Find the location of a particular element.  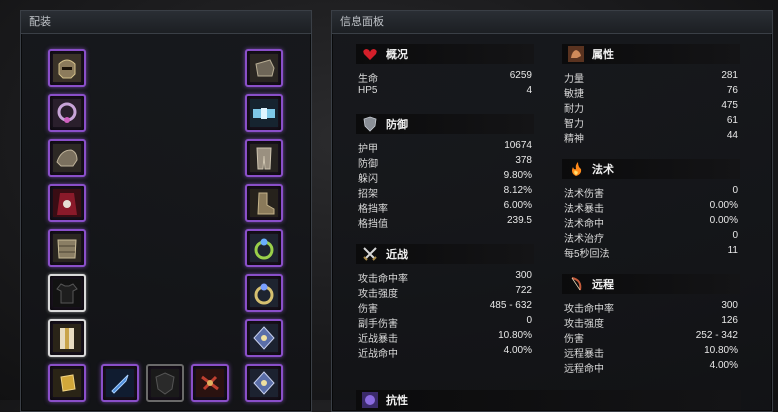

stat-row: 伤害 252 - 342 is located at coordinates (651, 337).